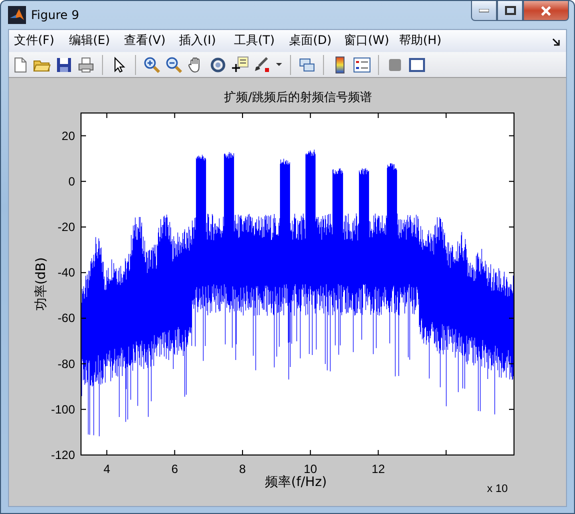  Describe the element at coordinates (497, 489) in the screenshot. I see `x-exponent-label: x 10` at that location.